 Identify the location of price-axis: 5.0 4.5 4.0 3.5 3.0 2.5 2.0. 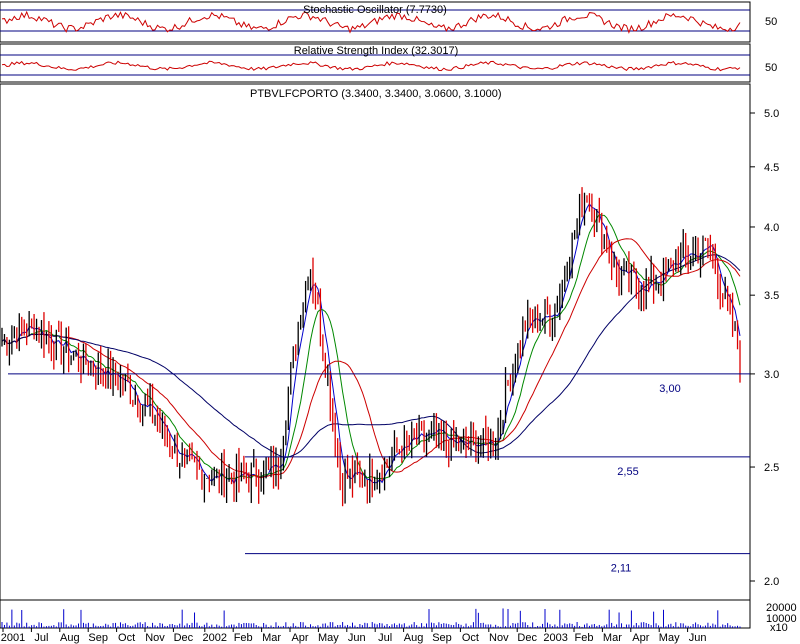
(764, 348).